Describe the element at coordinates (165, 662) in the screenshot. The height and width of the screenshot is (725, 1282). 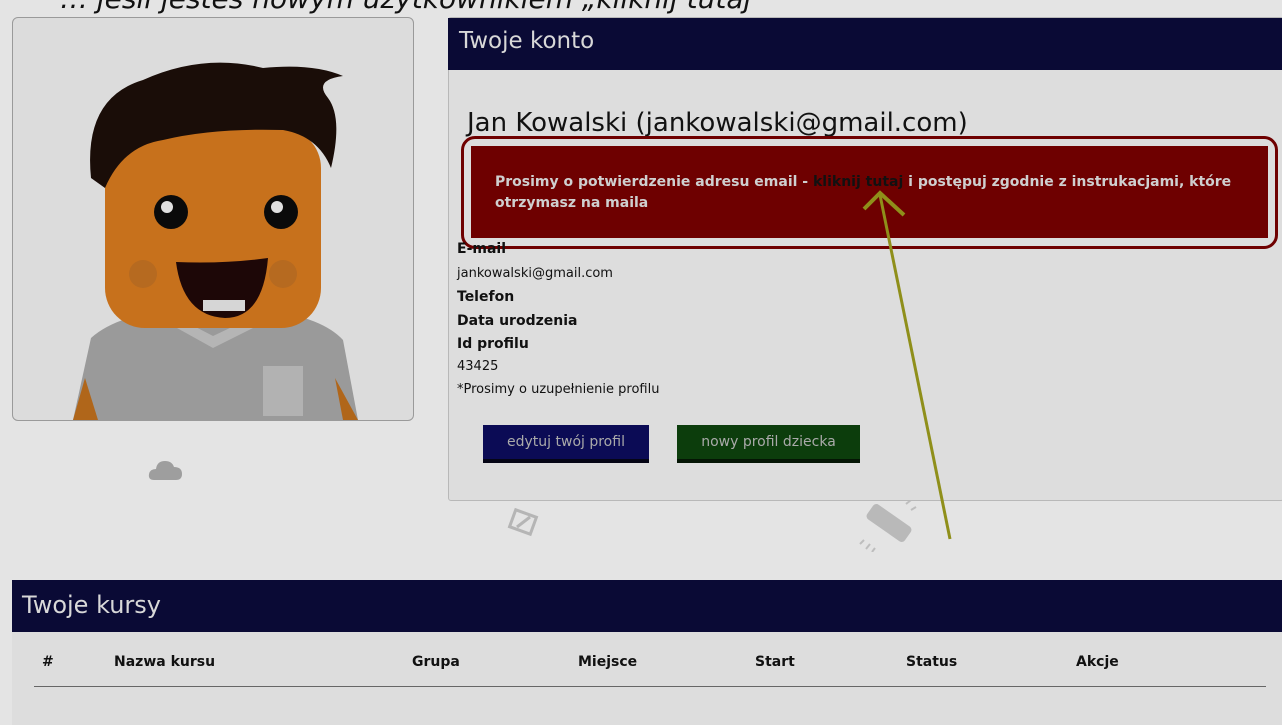
I see `column-header-course-name: Nazwa kursu` at that location.